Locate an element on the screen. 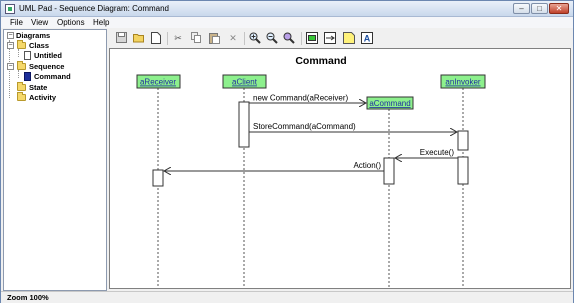  activation-receiver is located at coordinates (158, 178).